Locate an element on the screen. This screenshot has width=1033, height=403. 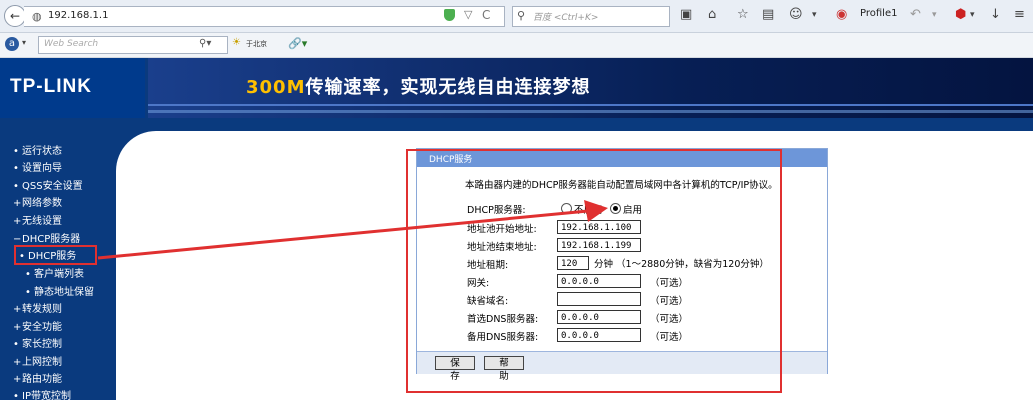
logo-panel: TP-LINK is located at coordinates (72, 88).